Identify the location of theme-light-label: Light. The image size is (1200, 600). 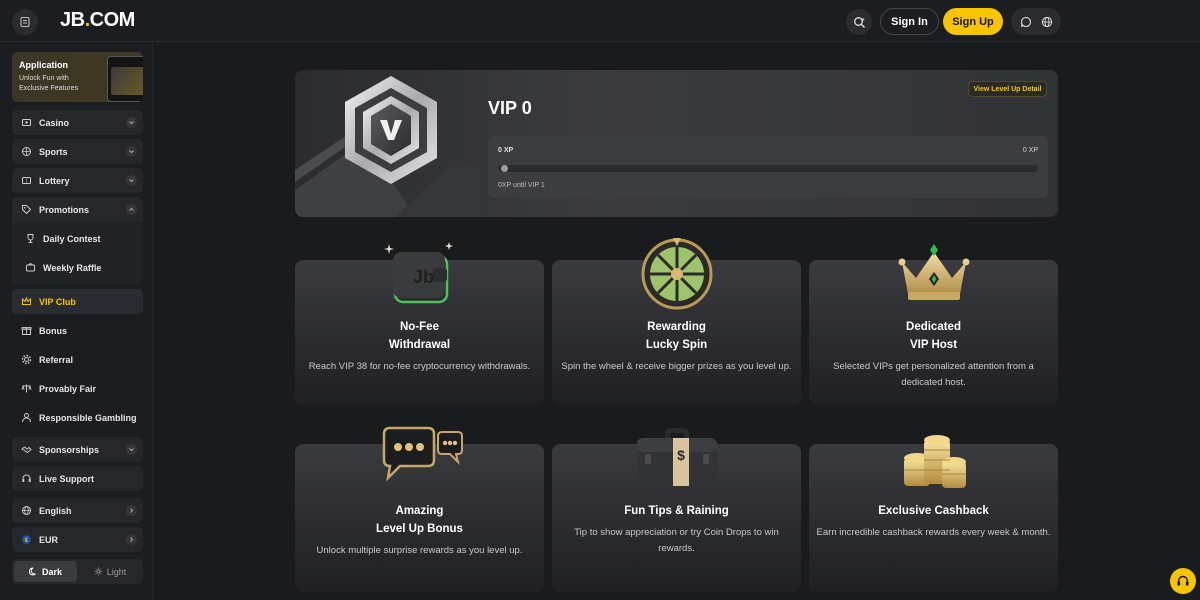
(116, 571).